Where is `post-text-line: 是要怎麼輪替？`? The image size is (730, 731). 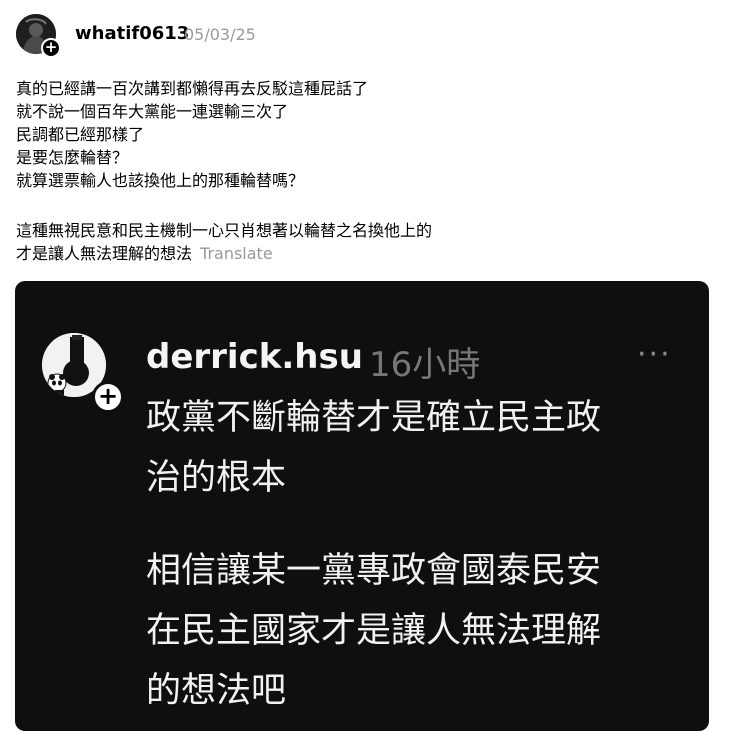 post-text-line: 是要怎麼輪替？ is located at coordinates (72, 157).